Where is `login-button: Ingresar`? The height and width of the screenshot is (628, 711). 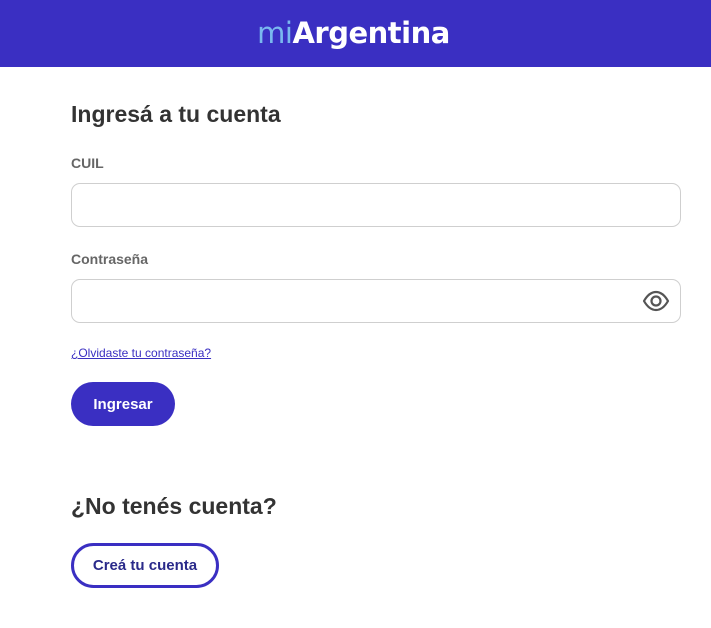 login-button: Ingresar is located at coordinates (123, 404).